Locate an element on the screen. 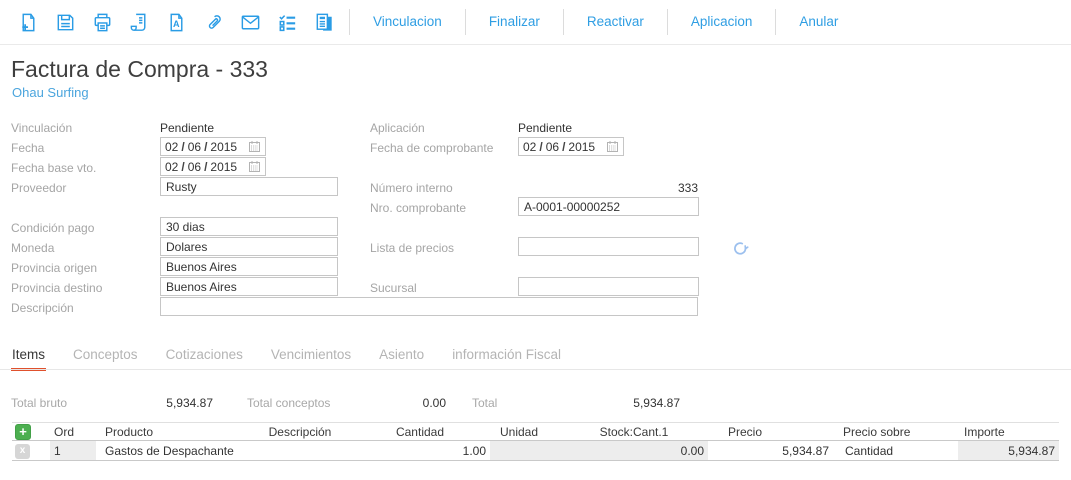 This screenshot has width=1071, height=480. total-conceptos-label: Total conceptos is located at coordinates (289, 403).